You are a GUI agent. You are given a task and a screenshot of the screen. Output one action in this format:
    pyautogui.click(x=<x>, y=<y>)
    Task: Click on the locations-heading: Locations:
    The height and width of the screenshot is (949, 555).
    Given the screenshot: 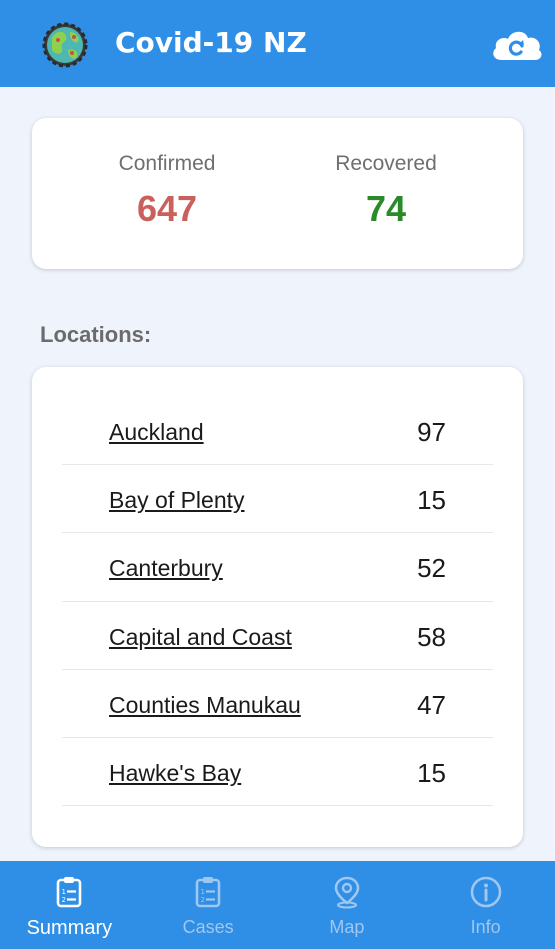 What is the action you would take?
    pyautogui.click(x=96, y=334)
    